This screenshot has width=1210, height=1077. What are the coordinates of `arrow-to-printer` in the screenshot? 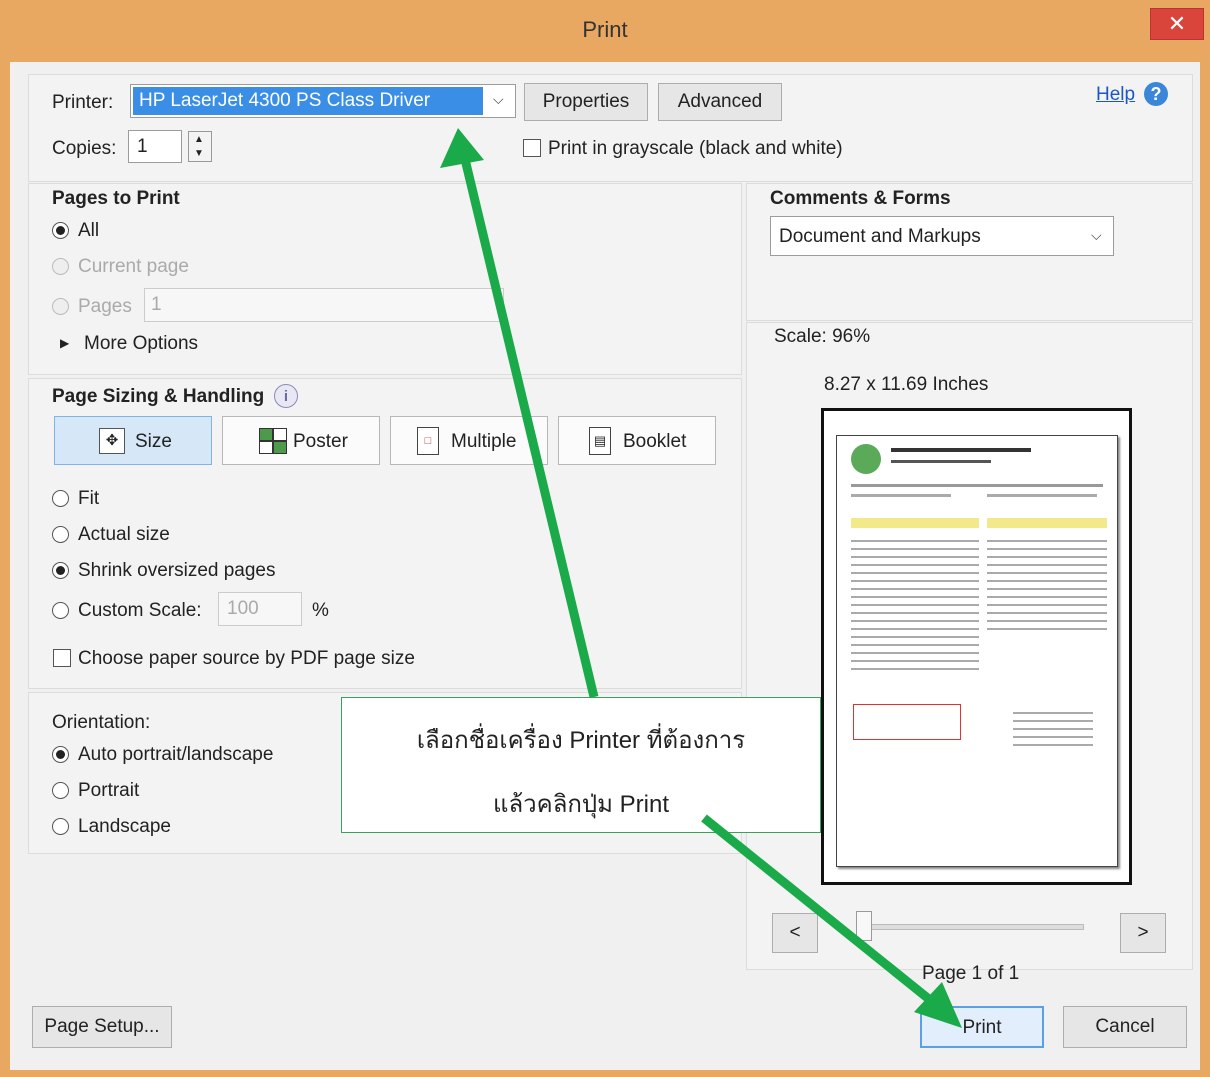 It's located at (529, 426).